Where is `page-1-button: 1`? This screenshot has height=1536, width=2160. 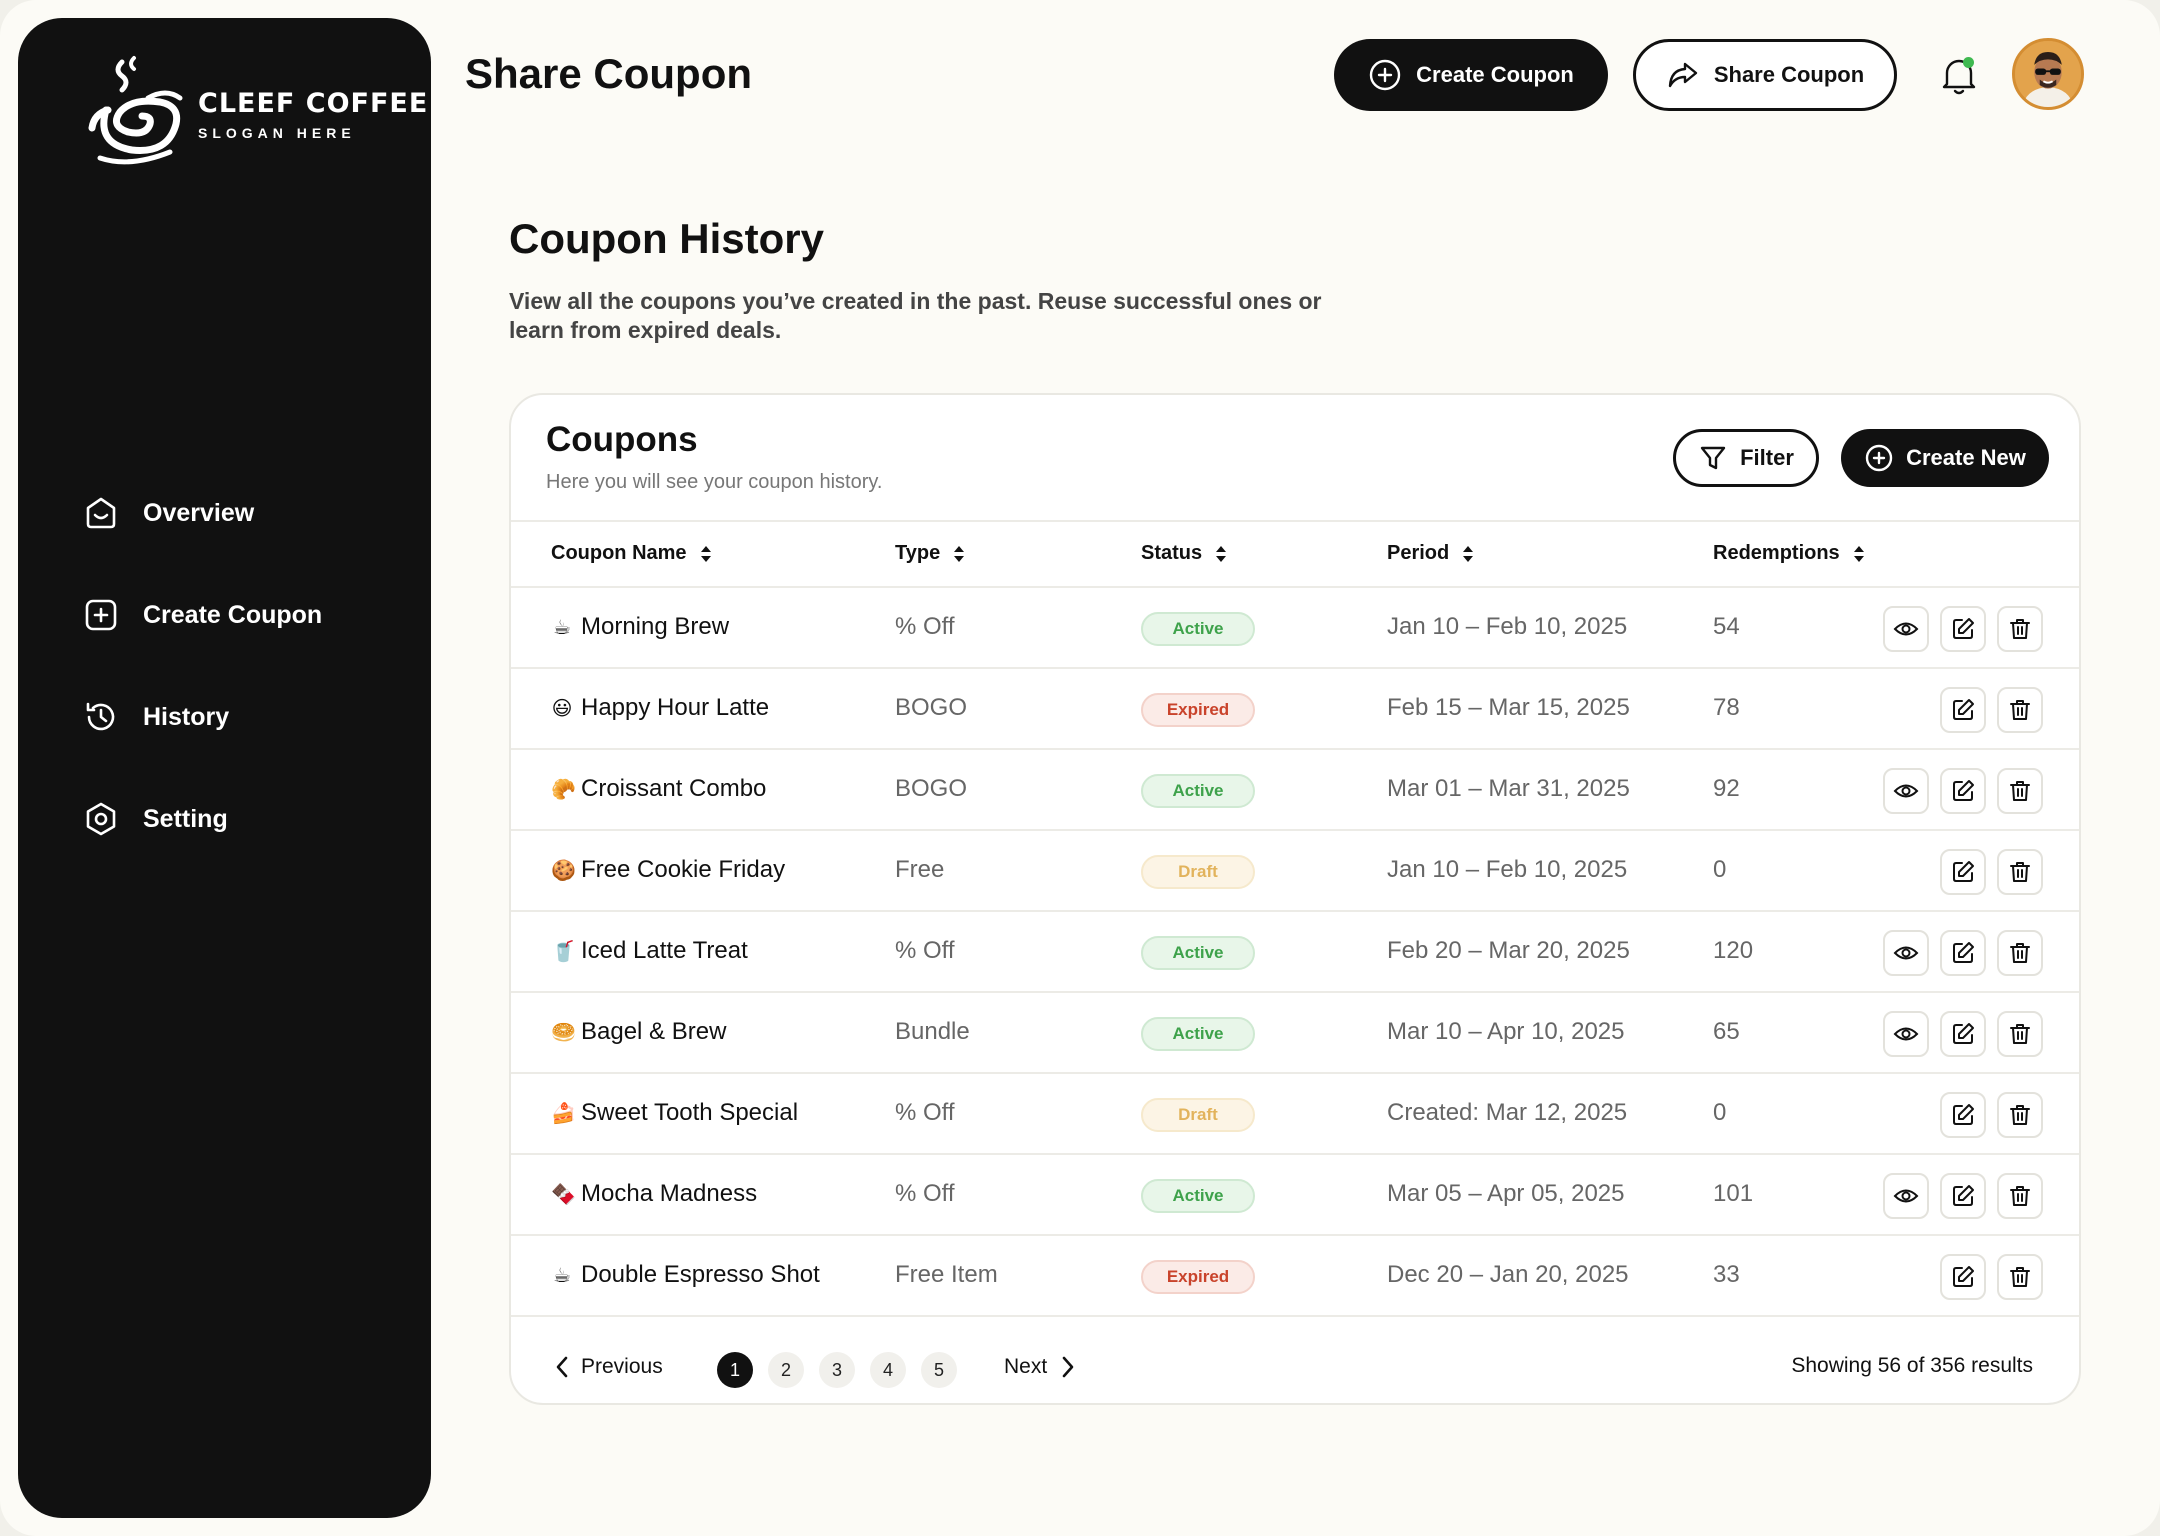
page-1-button: 1 is located at coordinates (735, 1370).